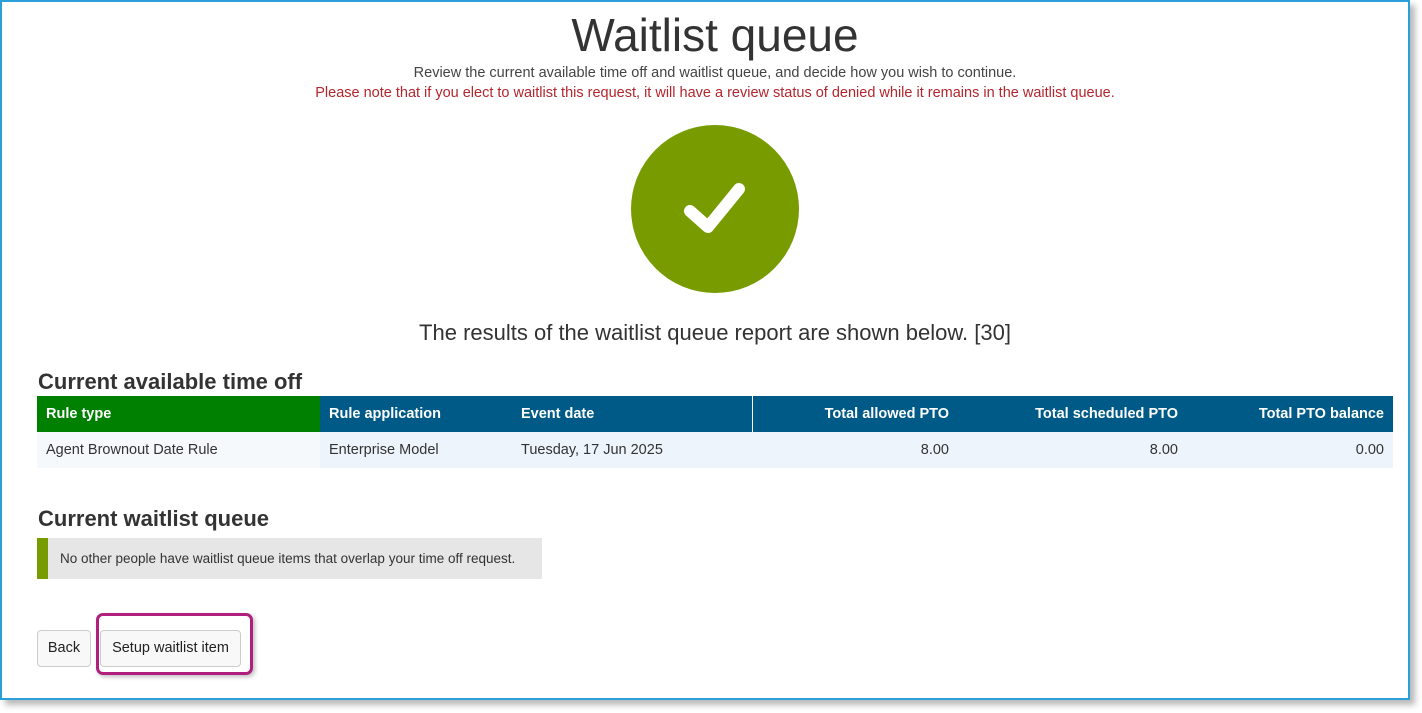  I want to click on column-header-total-allowed-pto: Total allowed PTO, so click(854, 414).